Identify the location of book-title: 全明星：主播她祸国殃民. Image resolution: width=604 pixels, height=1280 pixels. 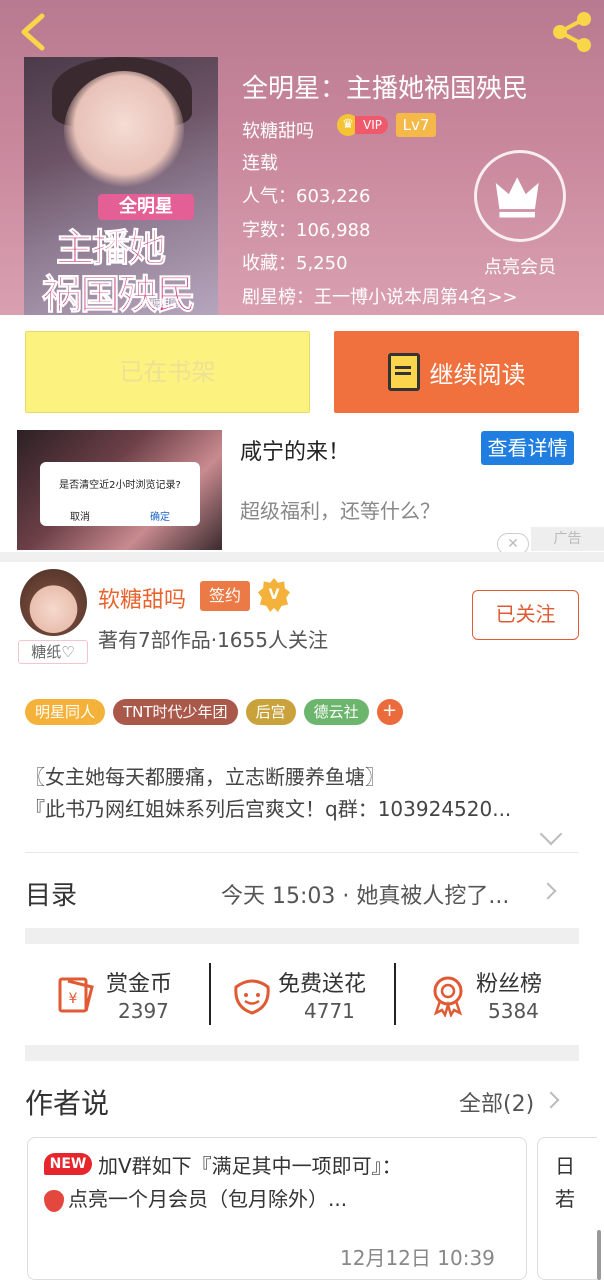
(385, 89).